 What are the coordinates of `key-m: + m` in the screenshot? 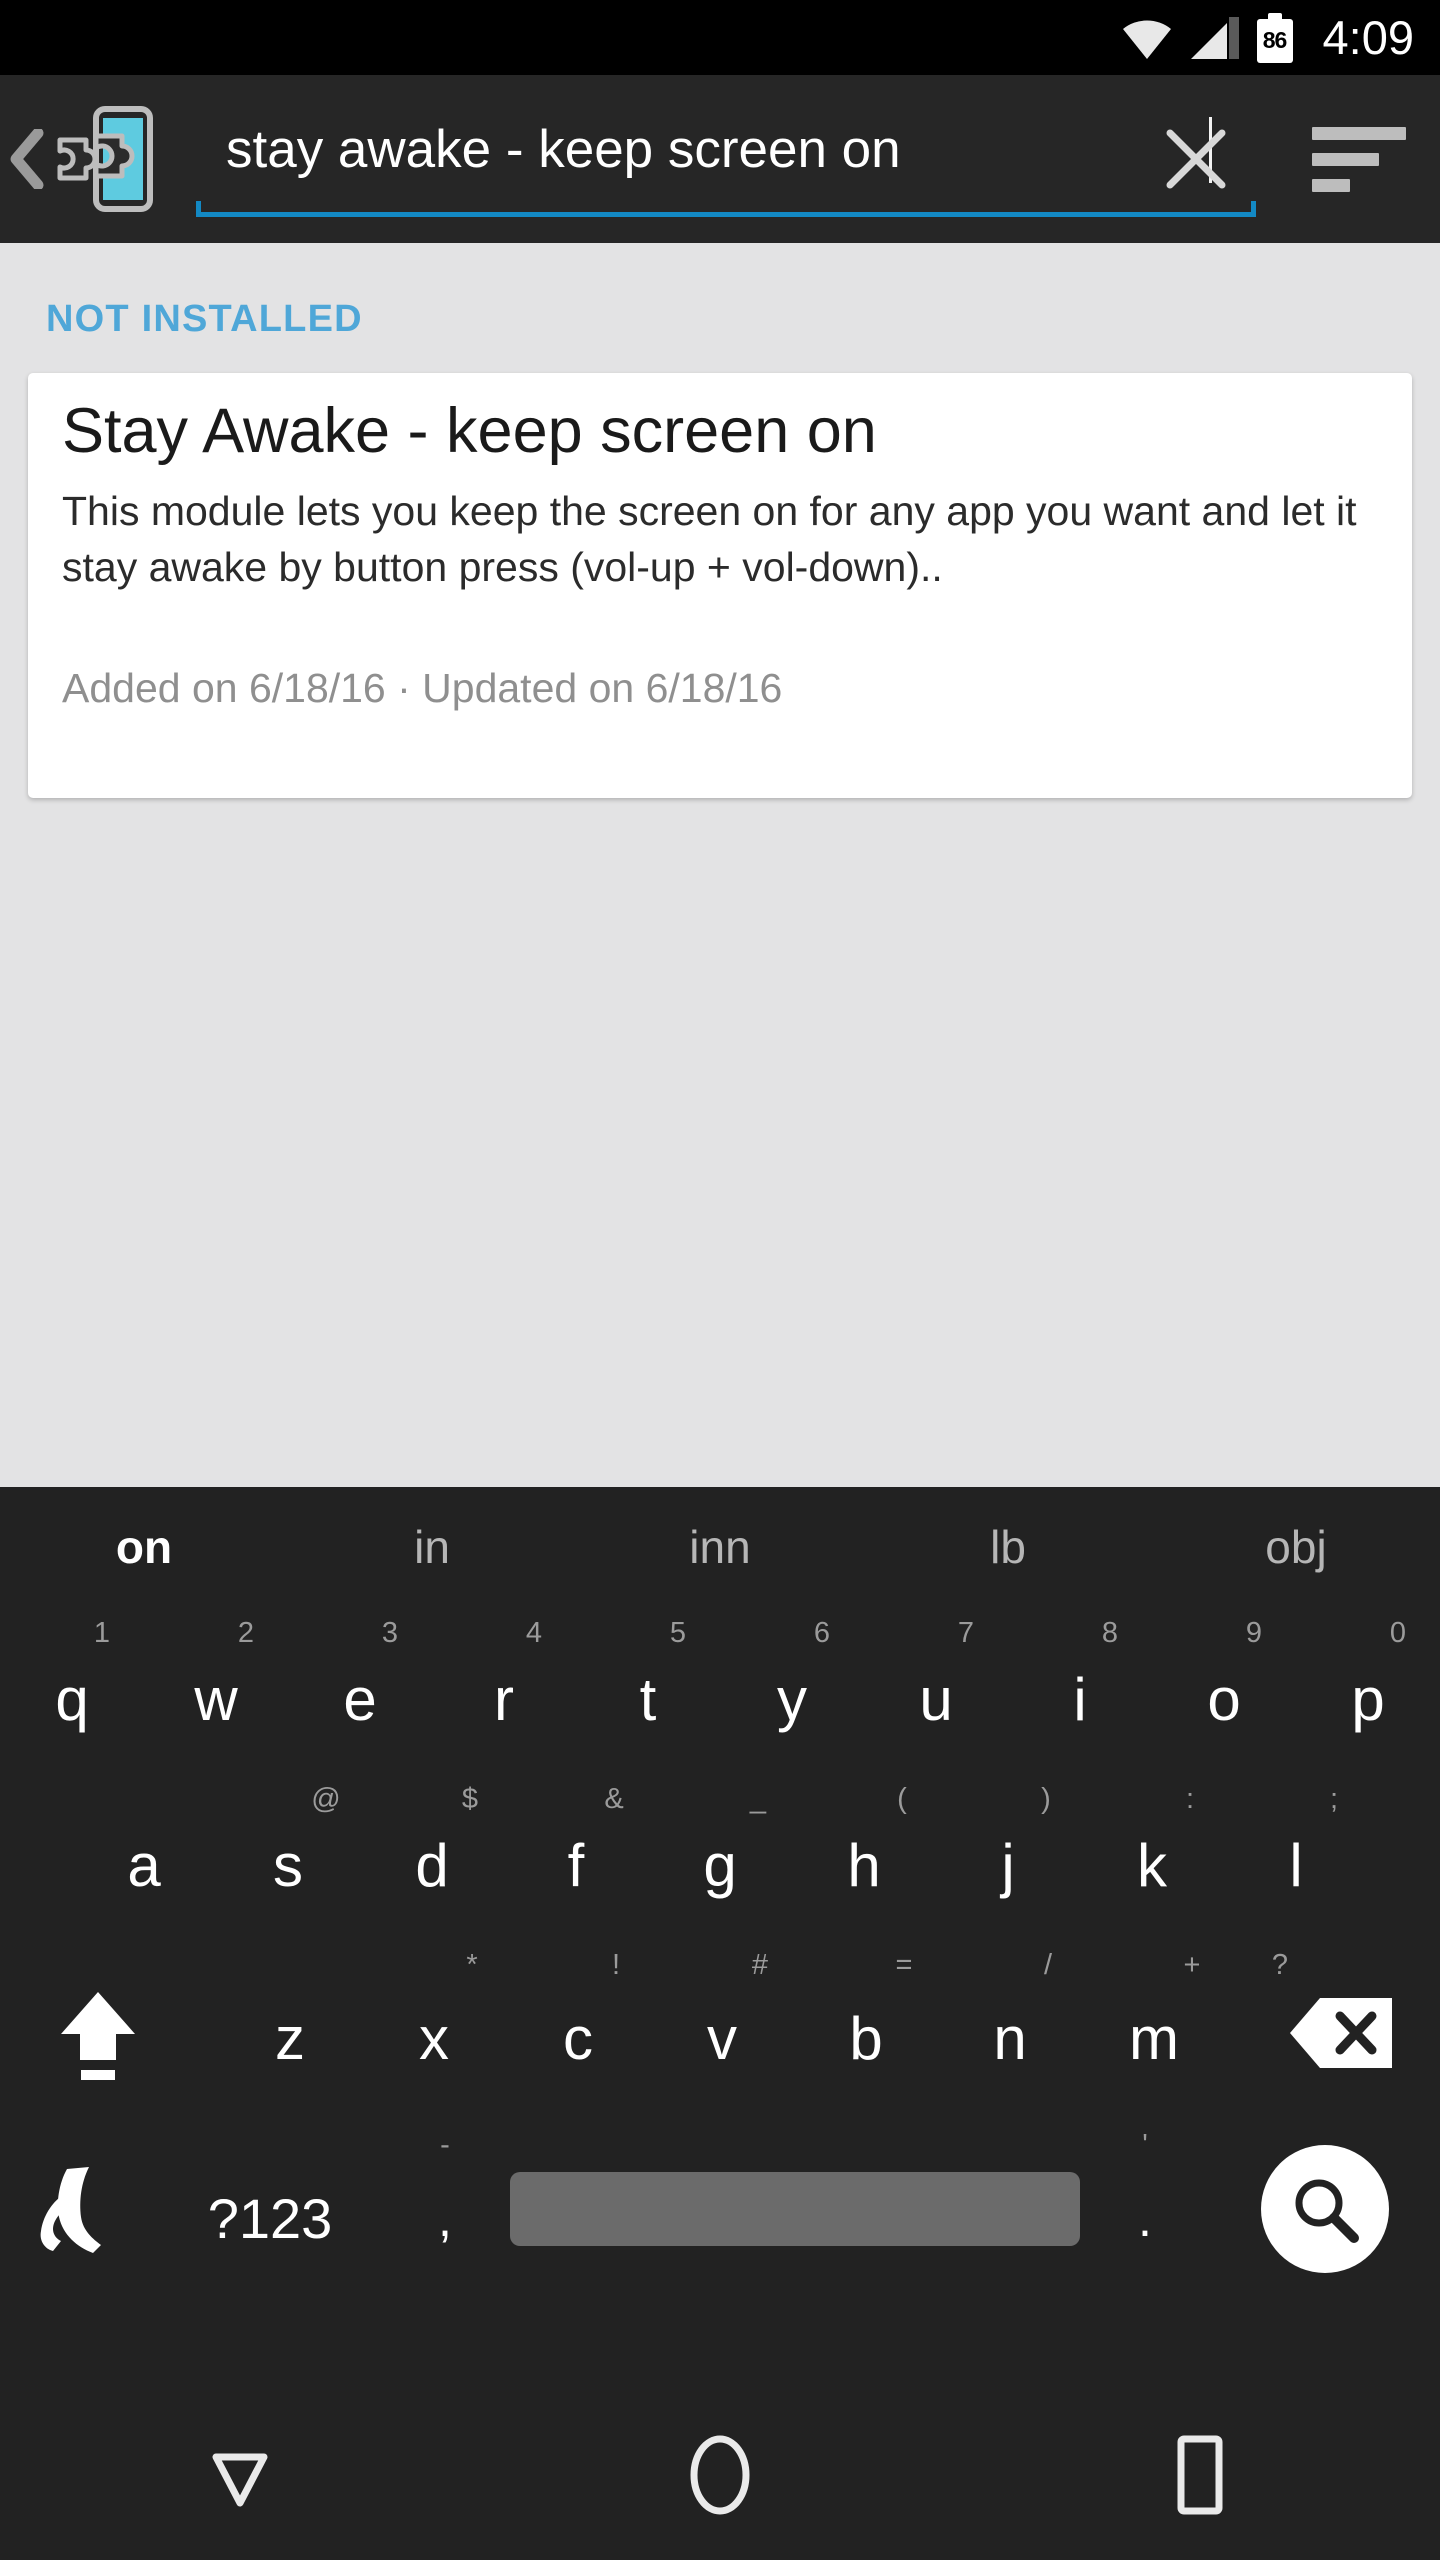 It's located at (1154, 2029).